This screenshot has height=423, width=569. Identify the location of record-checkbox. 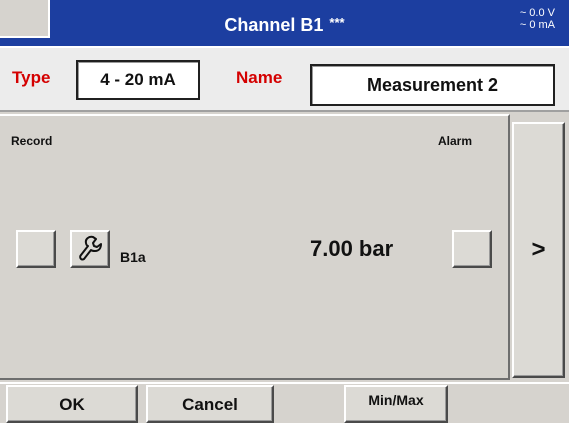
(36, 249).